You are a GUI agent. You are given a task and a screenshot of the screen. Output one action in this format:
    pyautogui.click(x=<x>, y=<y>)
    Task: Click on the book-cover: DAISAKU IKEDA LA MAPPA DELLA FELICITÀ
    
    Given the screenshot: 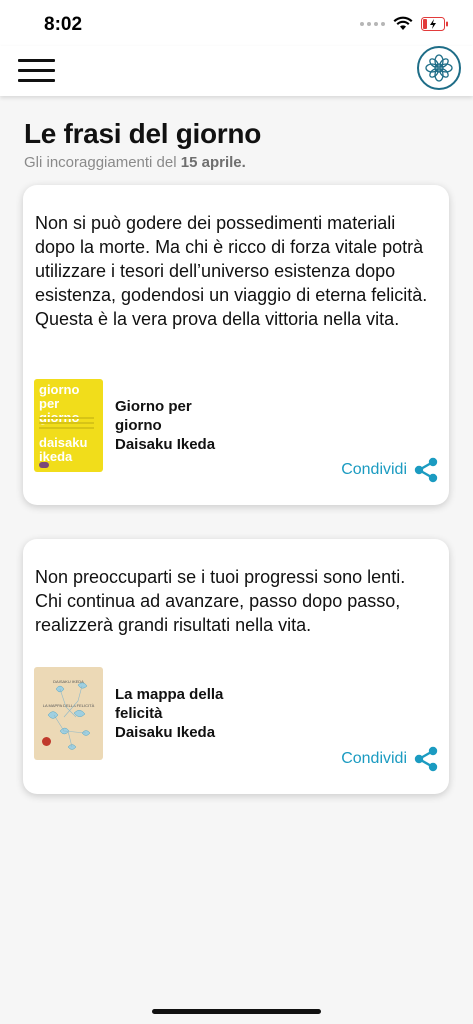 What is the action you would take?
    pyautogui.click(x=68, y=713)
    